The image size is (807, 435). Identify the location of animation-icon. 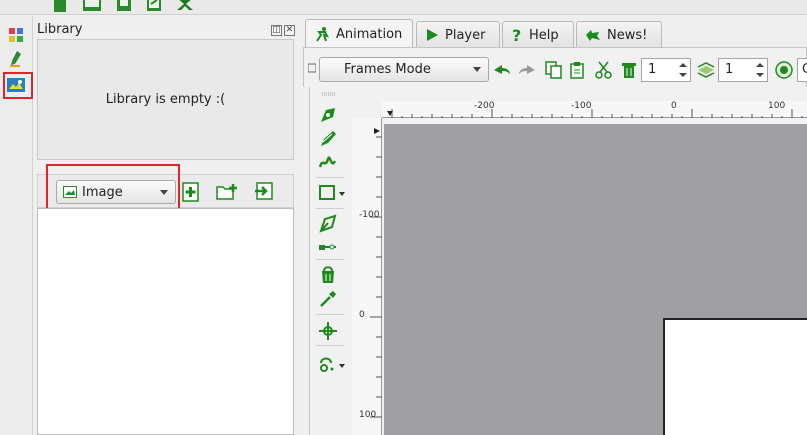
(322, 34).